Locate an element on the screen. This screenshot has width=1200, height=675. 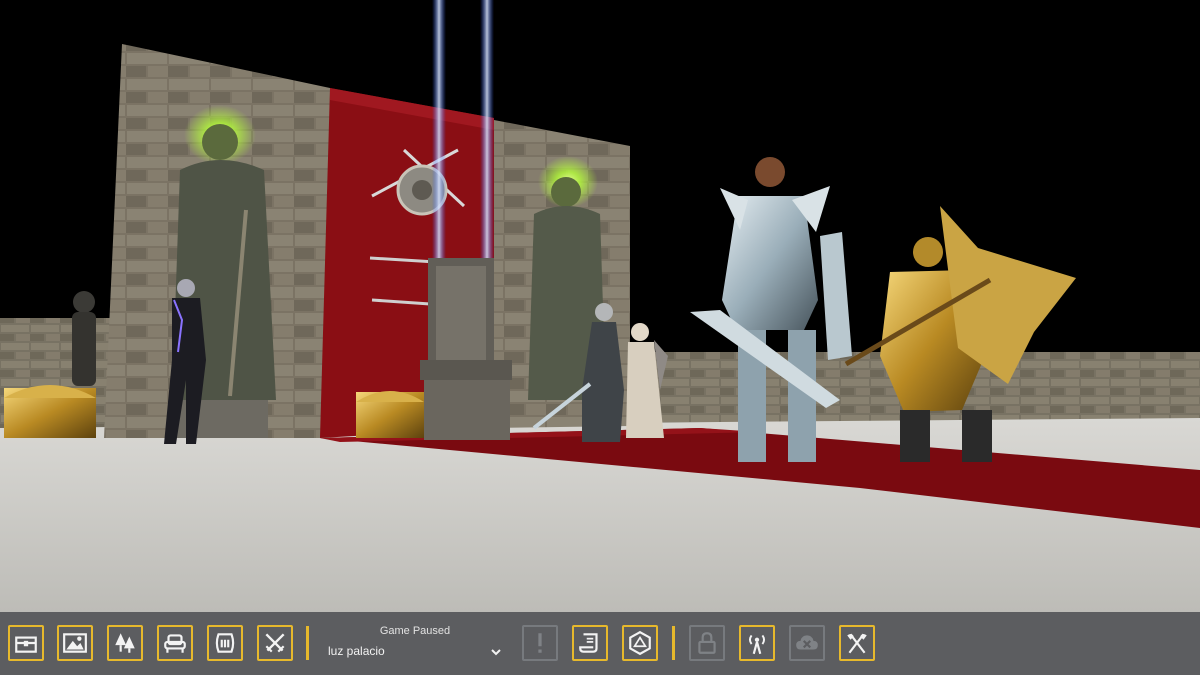
exclamation-icon is located at coordinates (540, 643).